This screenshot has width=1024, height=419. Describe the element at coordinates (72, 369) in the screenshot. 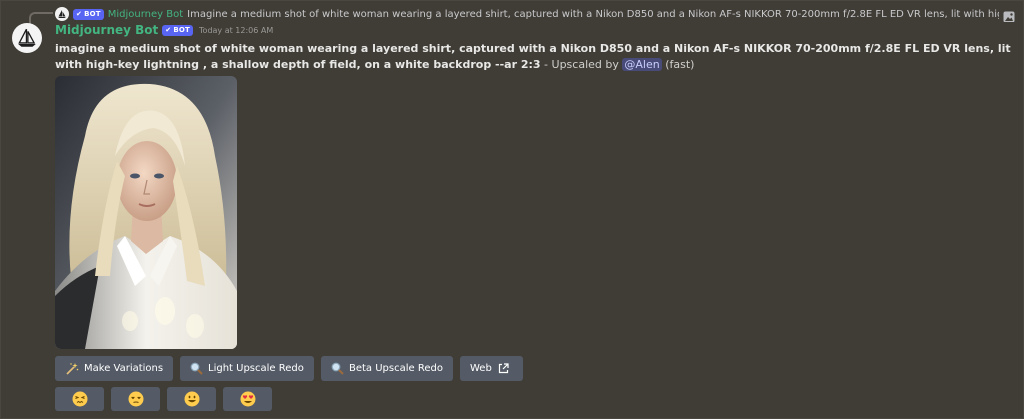

I see `sparkle-wand-icon` at that location.